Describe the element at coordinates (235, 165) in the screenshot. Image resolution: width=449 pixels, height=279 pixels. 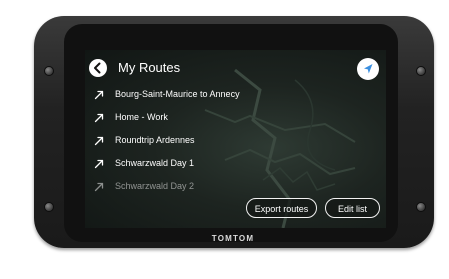
I see `route-list-item: Schwarzwald Day 1` at that location.